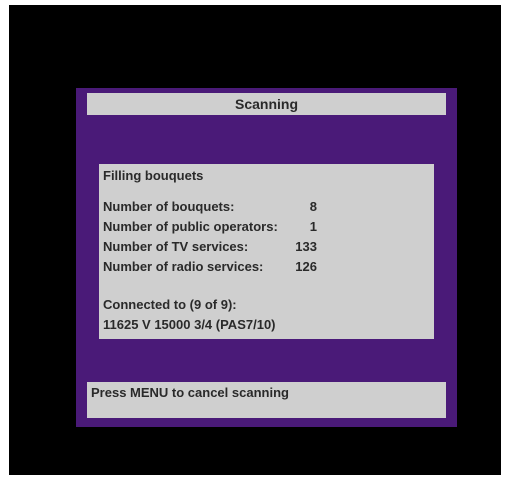 The image size is (511, 478). What do you see at coordinates (313, 206) in the screenshot?
I see `stat-value: 8` at bounding box center [313, 206].